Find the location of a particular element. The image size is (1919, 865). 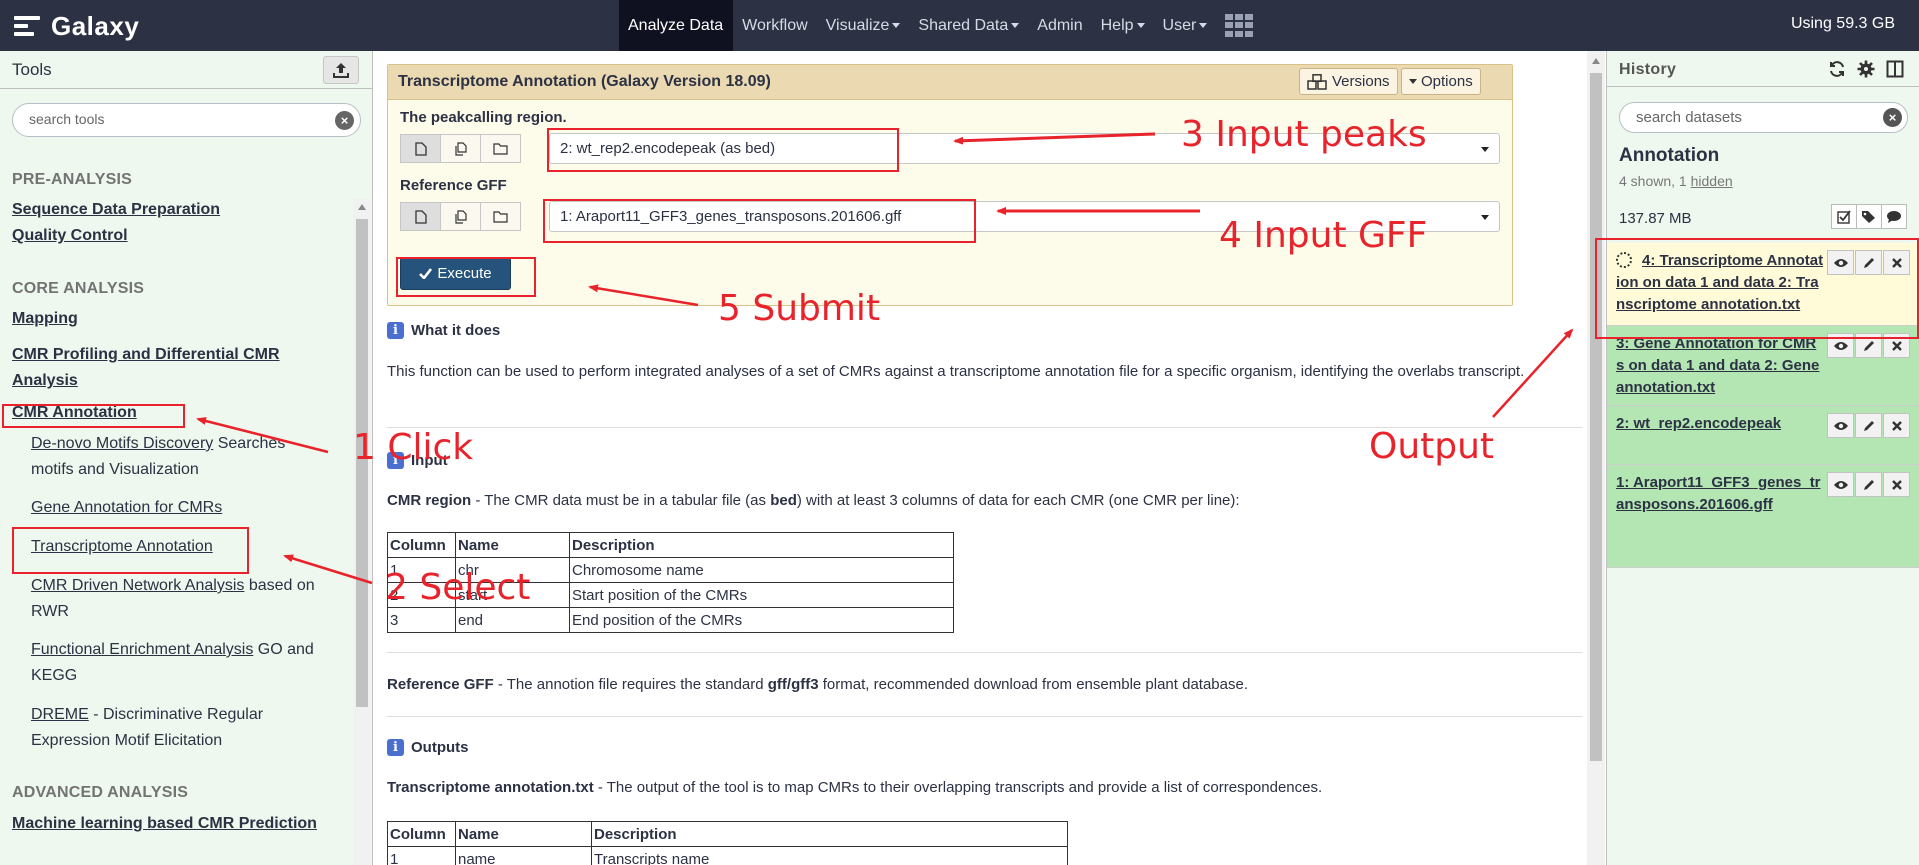

nav-analyze-data: Analyze Data is located at coordinates (676, 25).